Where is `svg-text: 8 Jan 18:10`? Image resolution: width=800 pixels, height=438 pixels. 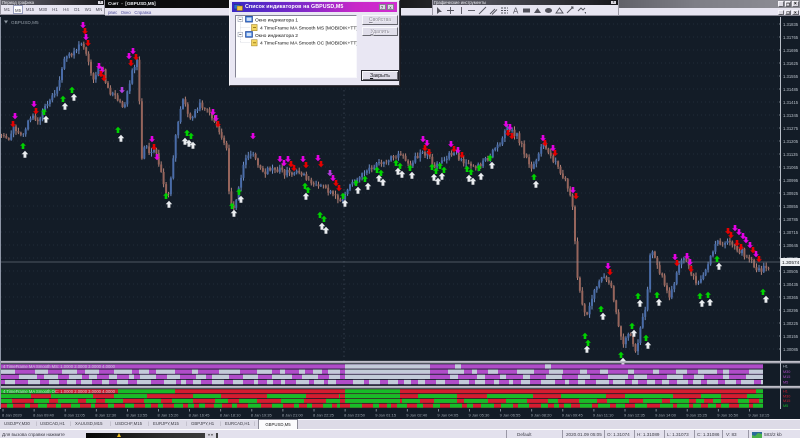 svg-text: 8 Jan 18:10 is located at coordinates (231, 415).